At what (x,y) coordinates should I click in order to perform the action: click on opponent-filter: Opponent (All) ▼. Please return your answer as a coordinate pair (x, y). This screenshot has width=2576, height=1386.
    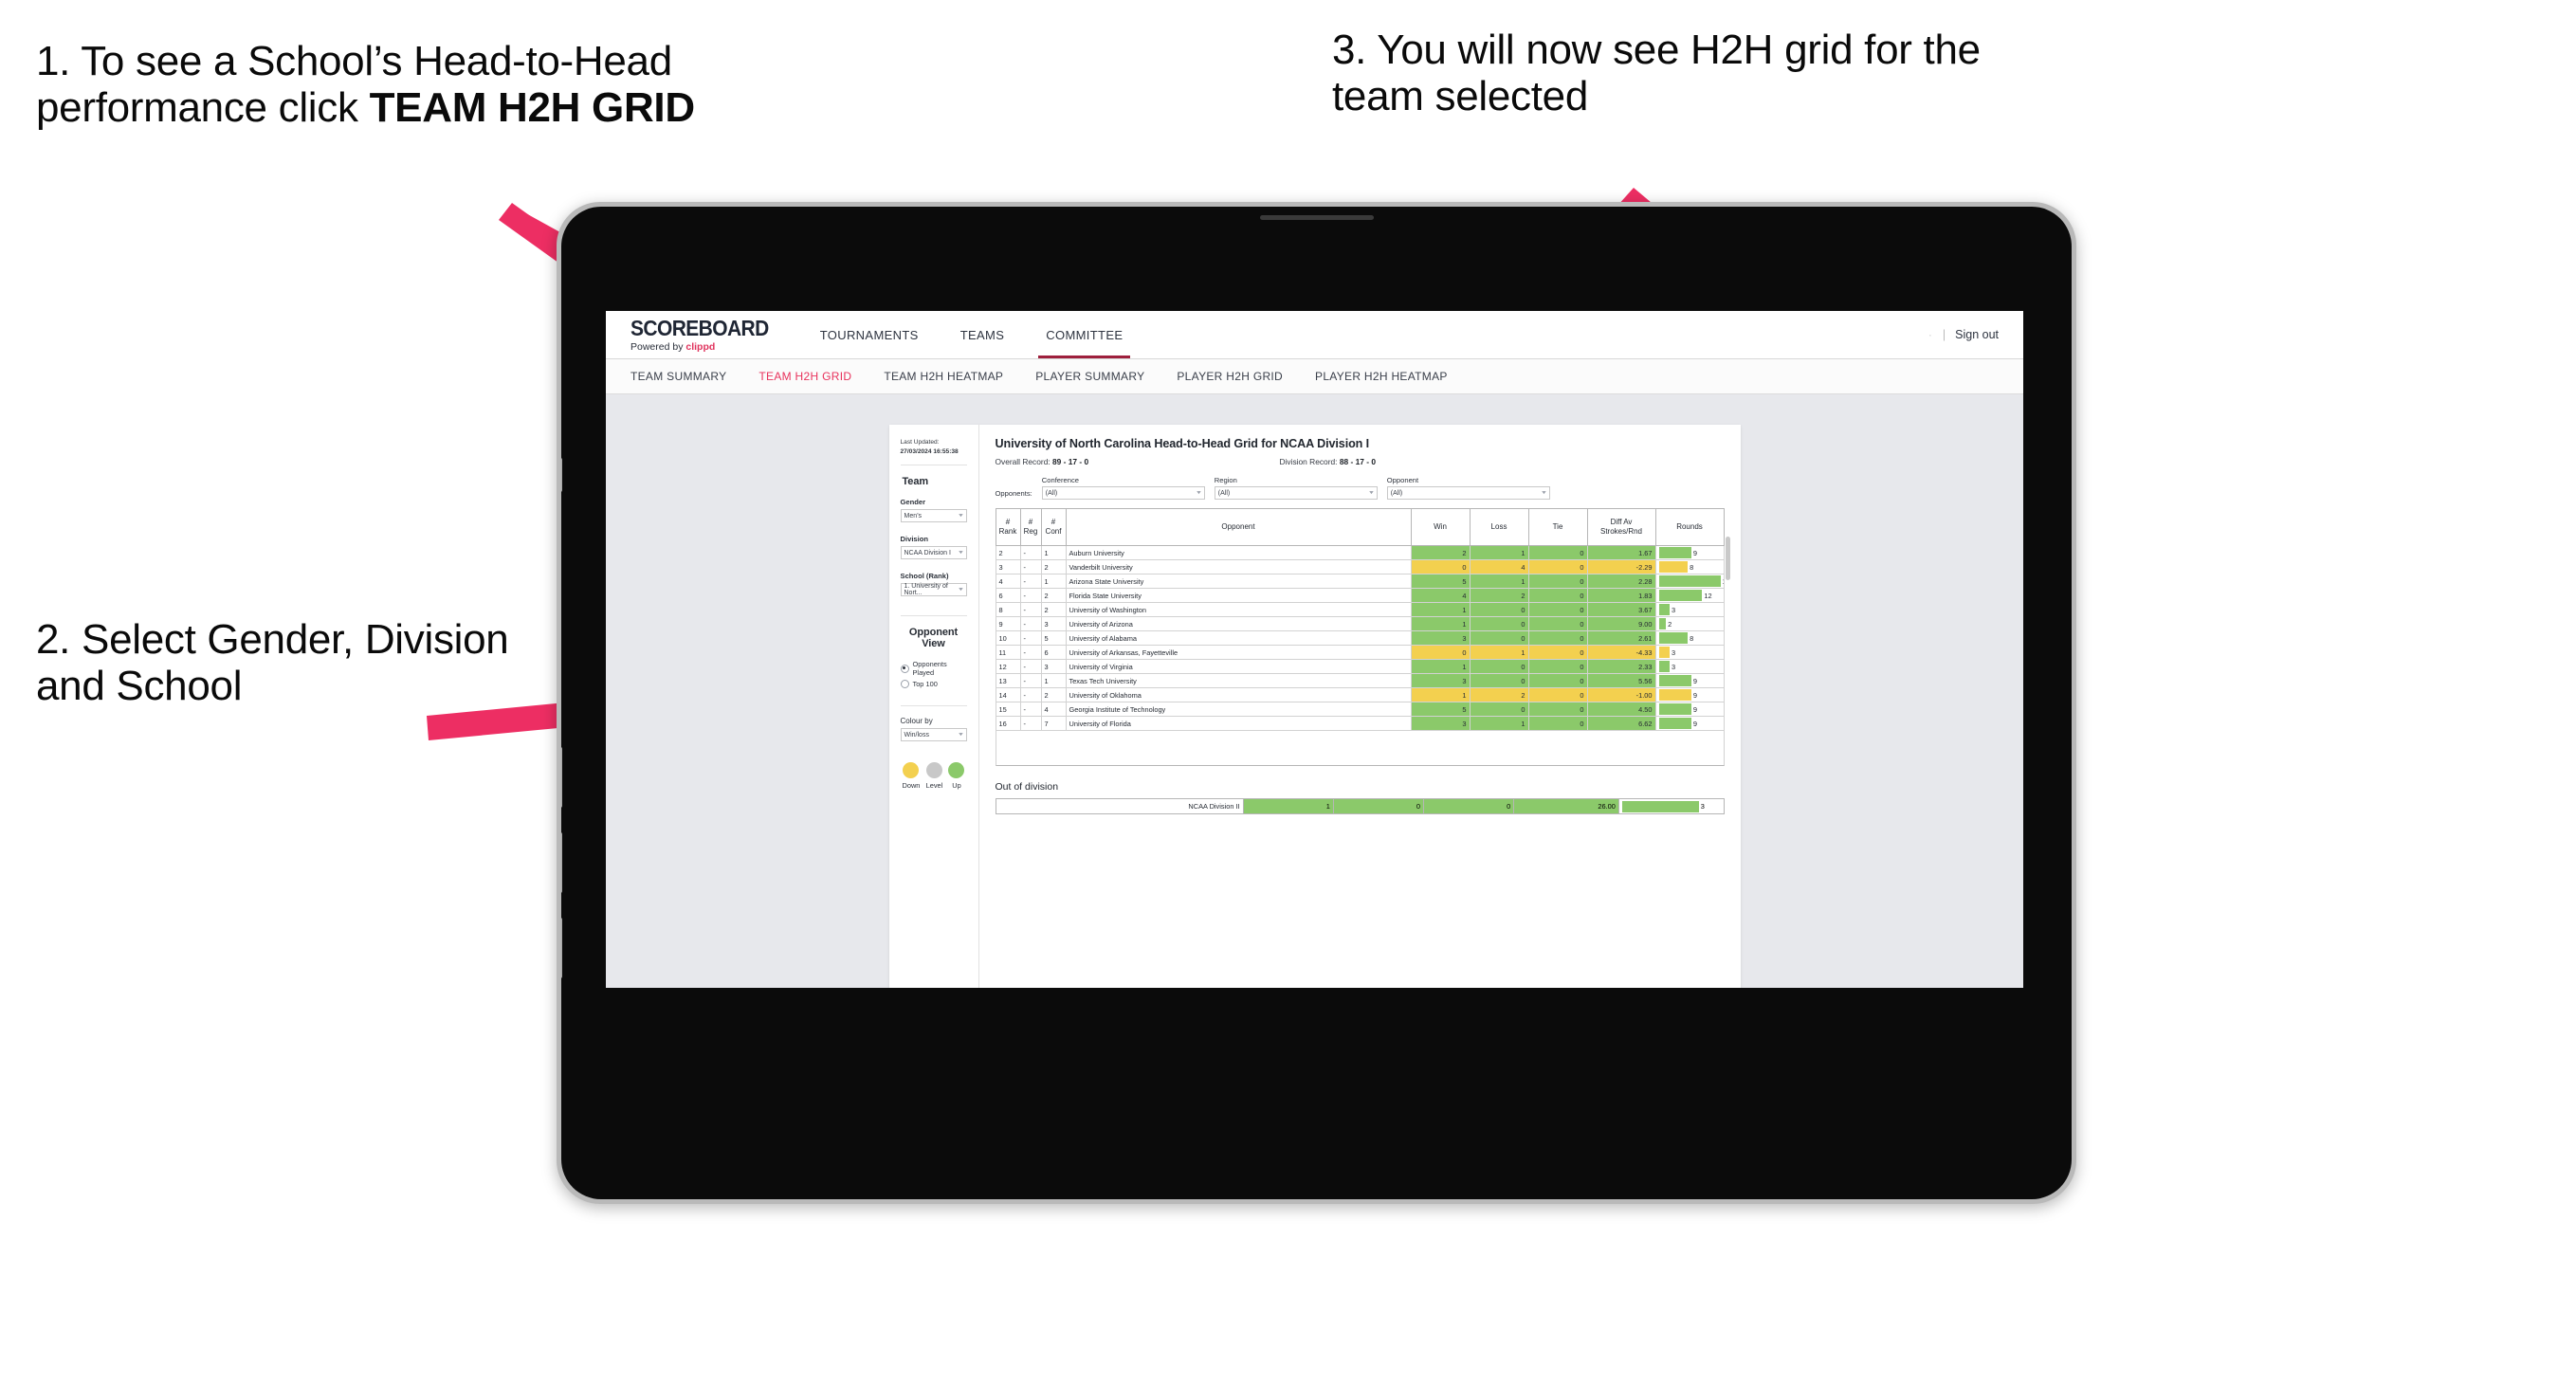
    Looking at the image, I should click on (1468, 488).